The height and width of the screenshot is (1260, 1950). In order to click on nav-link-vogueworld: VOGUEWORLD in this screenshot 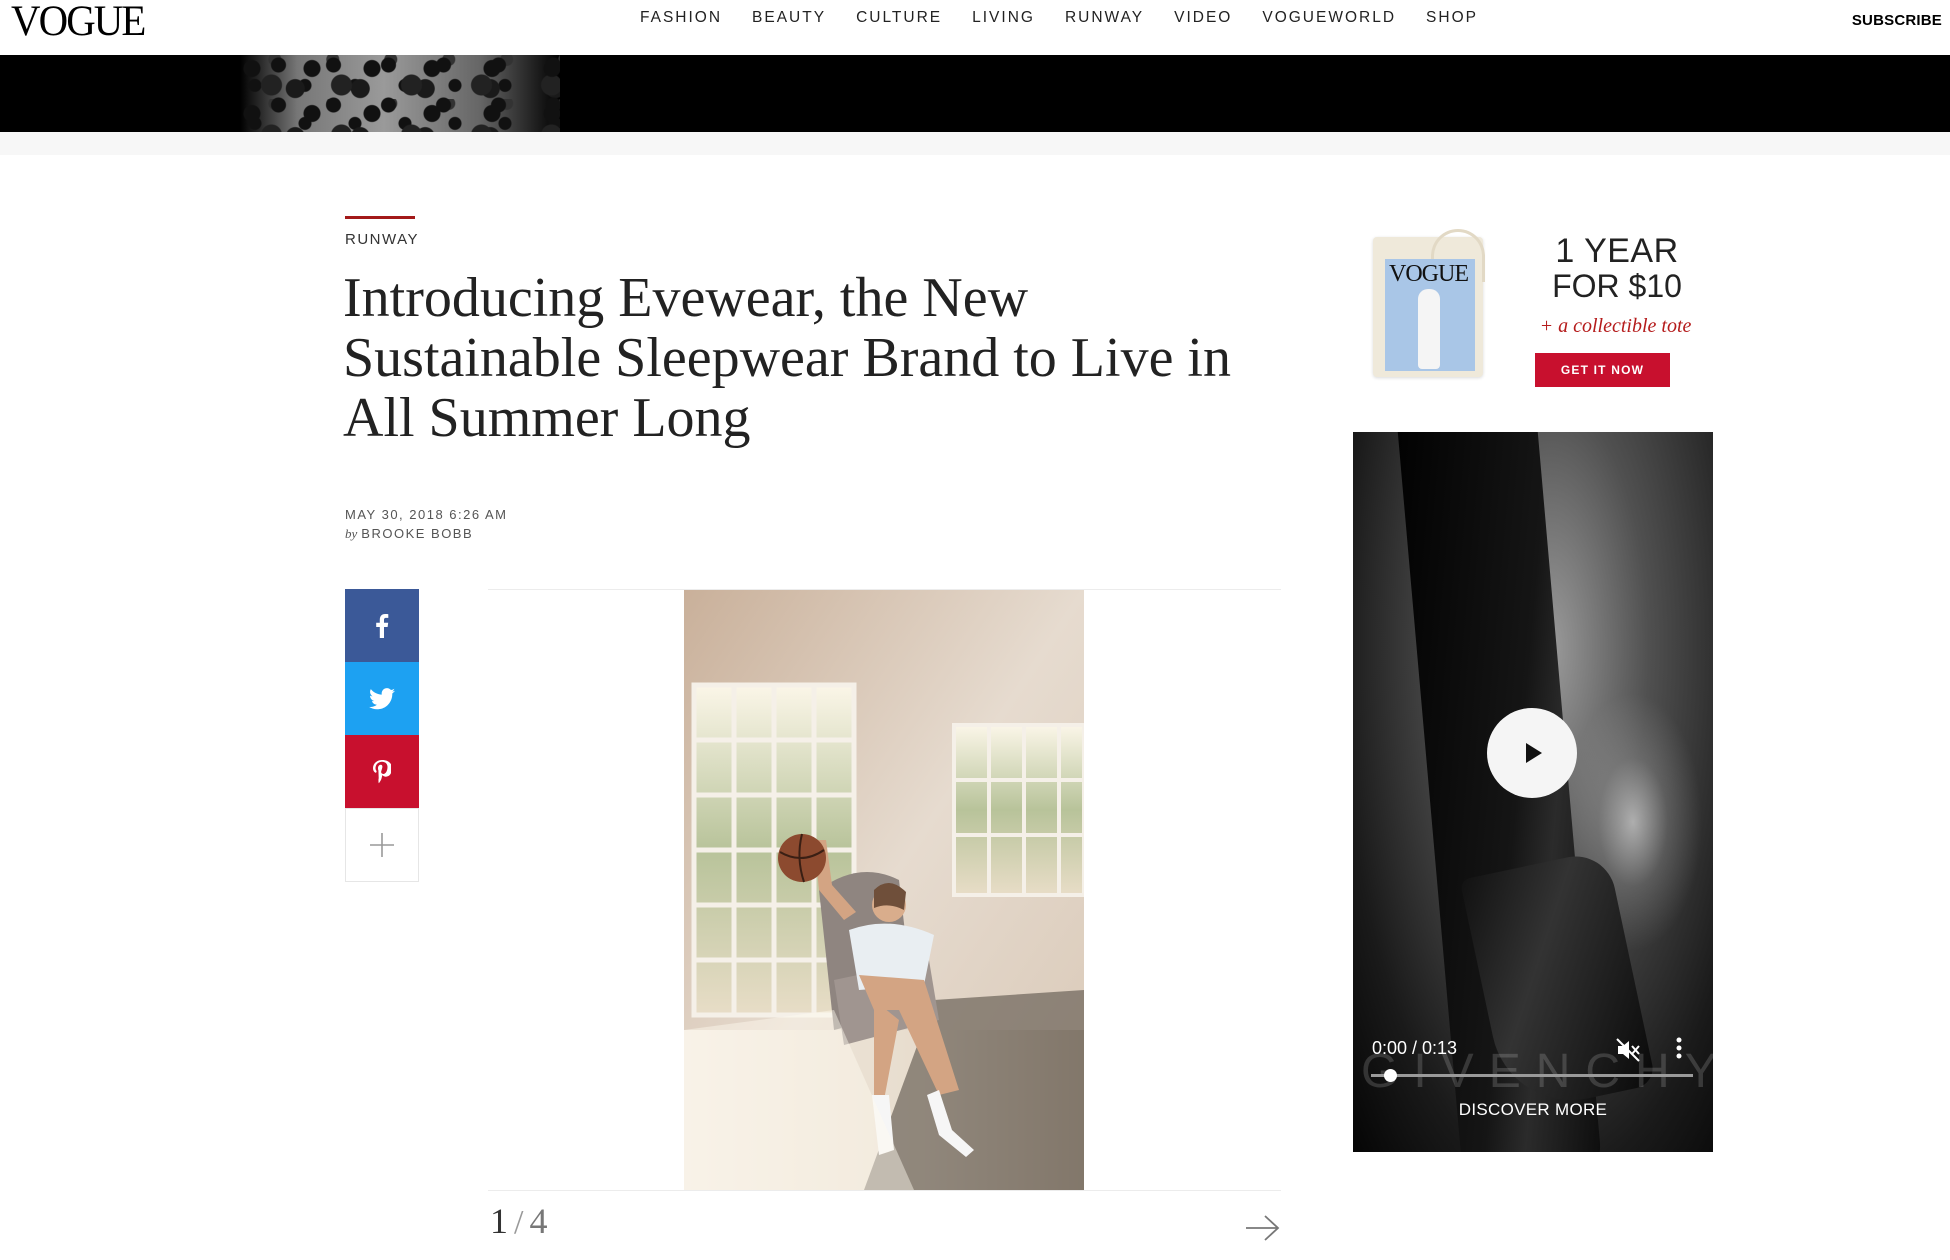, I will do `click(1329, 18)`.